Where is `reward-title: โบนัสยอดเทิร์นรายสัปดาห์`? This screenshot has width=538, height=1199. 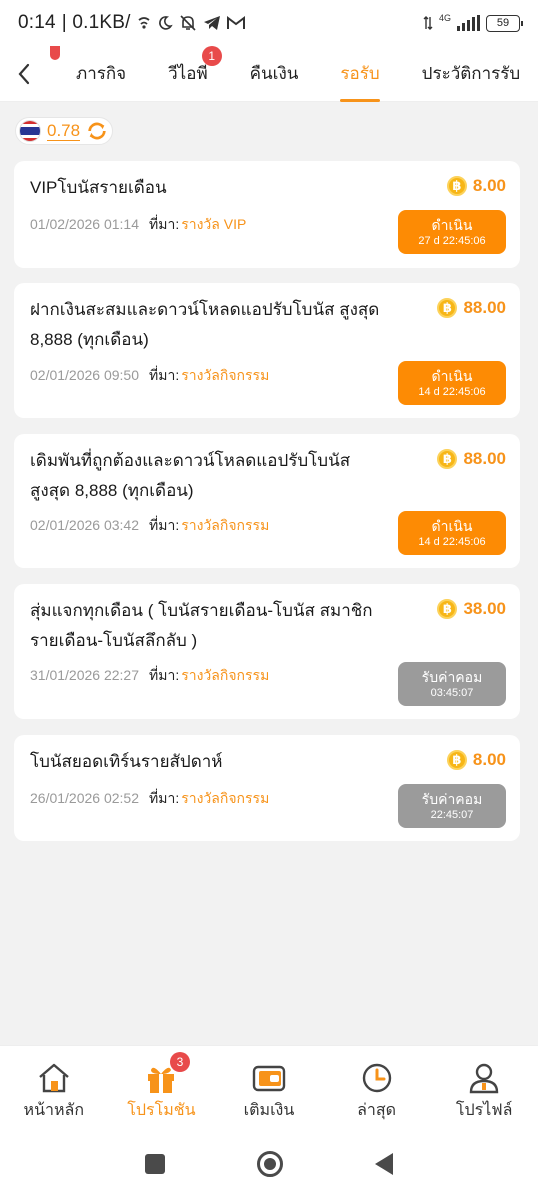 reward-title: โบนัสยอดเทิร์นรายสัปดาห์ is located at coordinates (126, 761).